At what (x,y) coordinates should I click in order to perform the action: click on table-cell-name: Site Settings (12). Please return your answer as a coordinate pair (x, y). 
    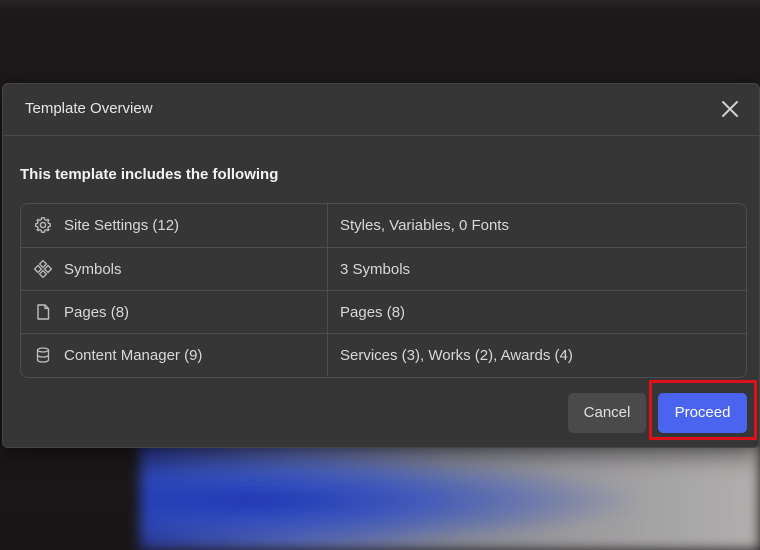
    Looking at the image, I should click on (174, 225).